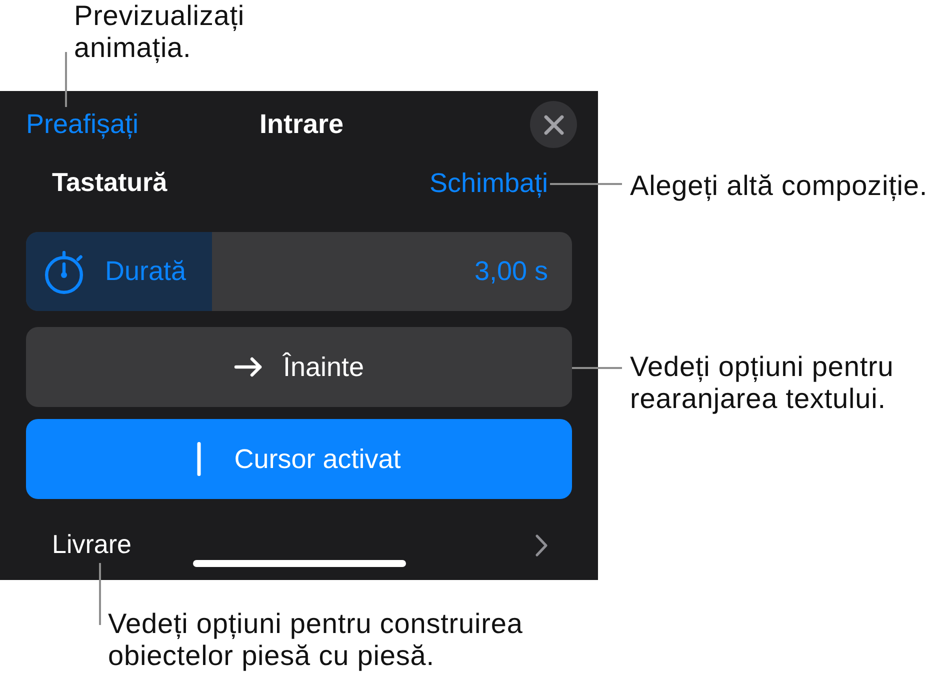 This screenshot has width=939, height=681. What do you see at coordinates (300, 545) in the screenshot?
I see `delivery-row: Livrare` at bounding box center [300, 545].